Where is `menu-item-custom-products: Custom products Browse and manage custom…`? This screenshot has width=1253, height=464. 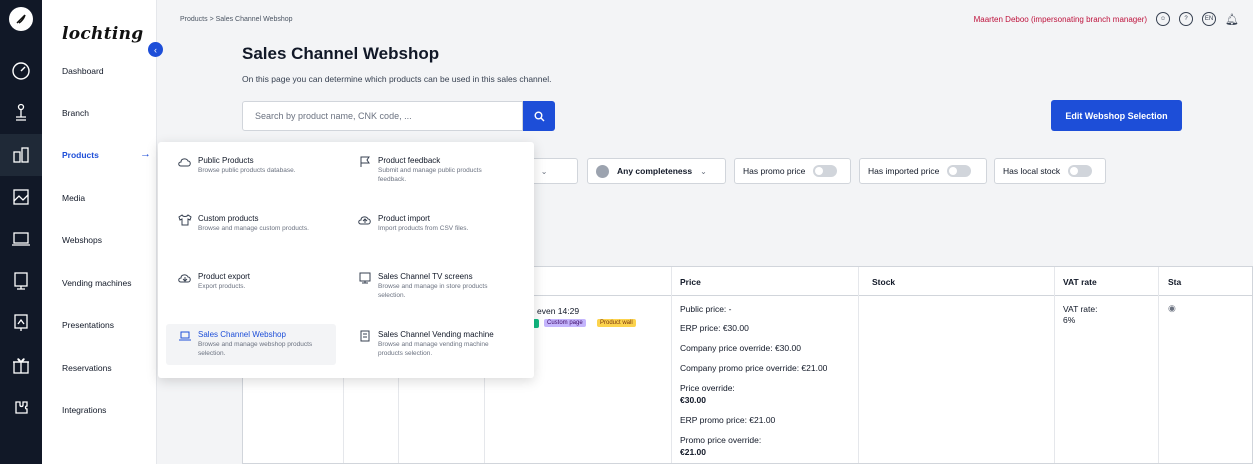
menu-item-custom-products: Custom products Browse and manage custom… is located at coordinates (251, 224).